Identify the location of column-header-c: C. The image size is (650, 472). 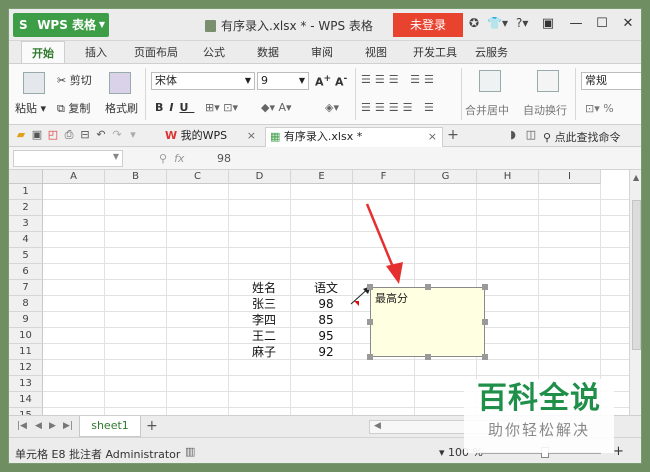
(198, 177).